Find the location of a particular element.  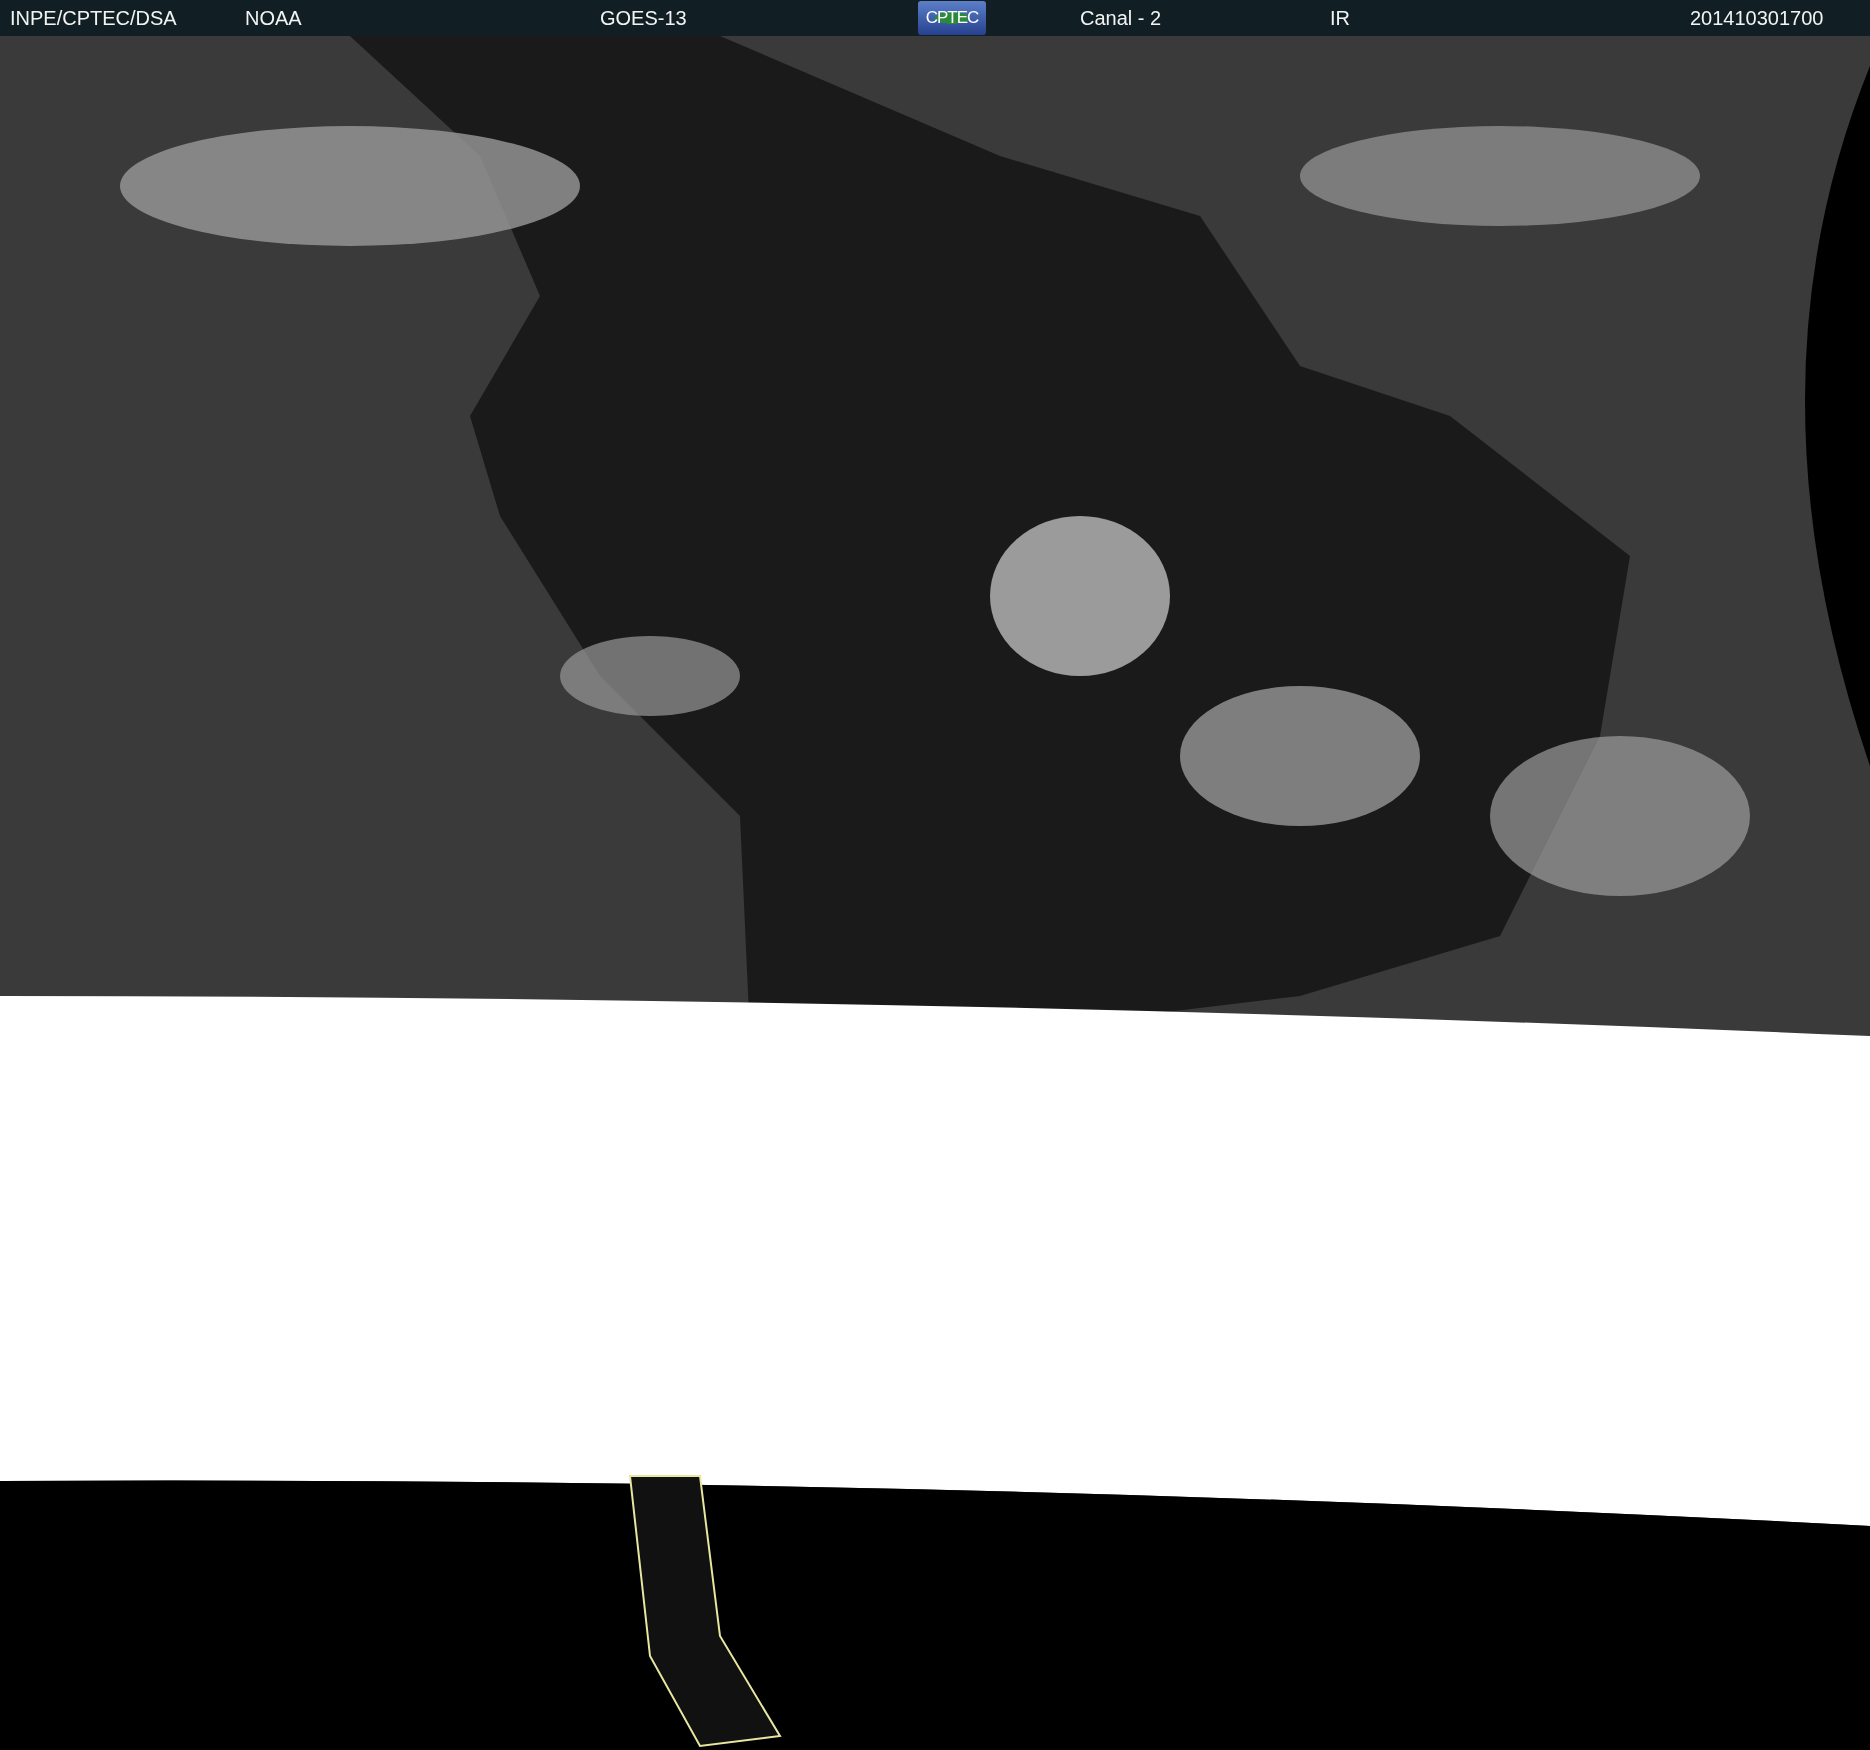

header-label: INPE/CPTEC/DSA is located at coordinates (93, 18).